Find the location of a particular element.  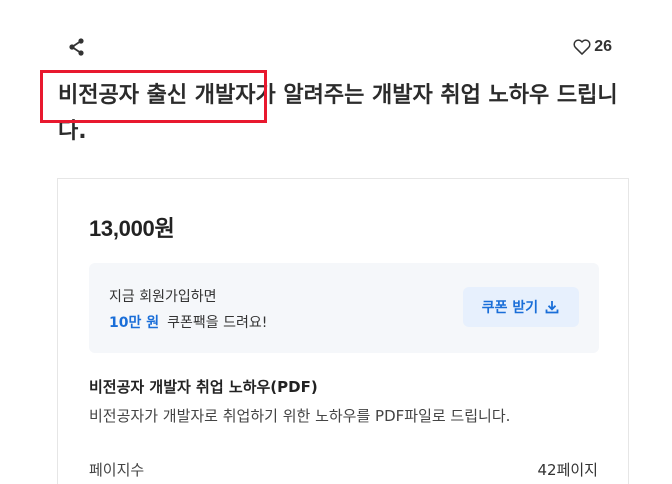

coupon-text-line1: 지금 회원가입하면 is located at coordinates (163, 297).